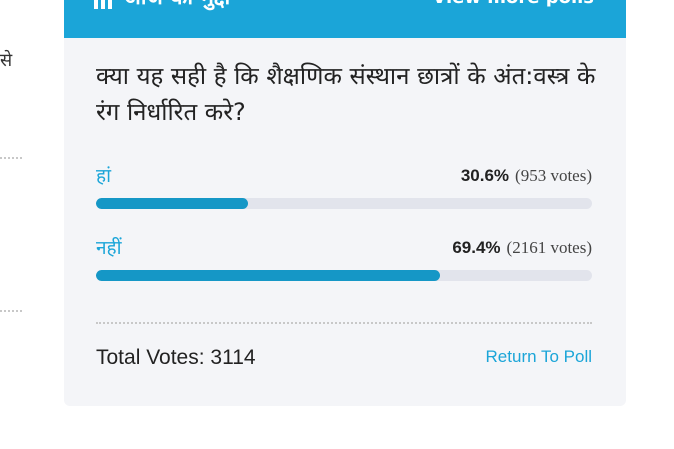 The width and height of the screenshot is (674, 449). What do you see at coordinates (176, 357) in the screenshot?
I see `total-votes: Total Votes: 3114` at bounding box center [176, 357].